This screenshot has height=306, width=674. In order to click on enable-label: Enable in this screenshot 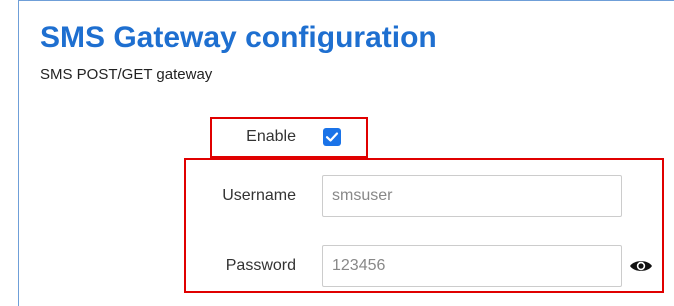, I will do `click(271, 136)`.